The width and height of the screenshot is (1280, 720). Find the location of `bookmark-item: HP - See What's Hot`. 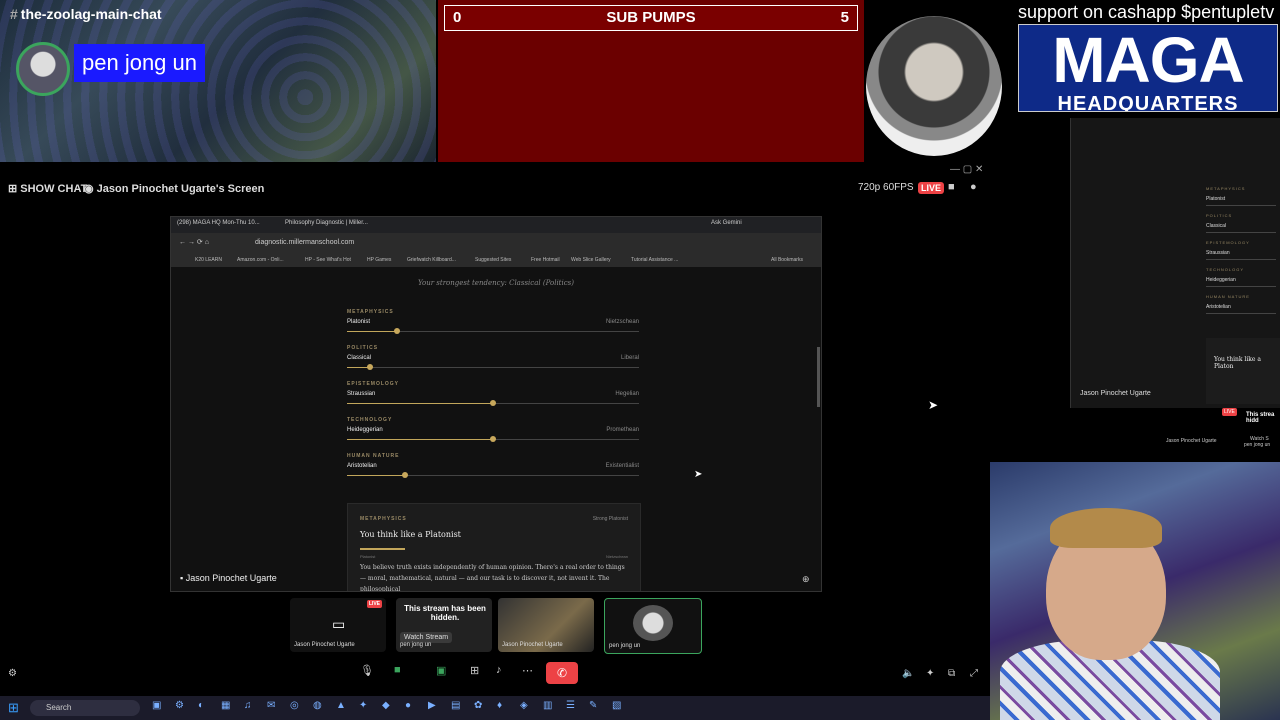

bookmark-item: HP - See What's Hot is located at coordinates (328, 260).